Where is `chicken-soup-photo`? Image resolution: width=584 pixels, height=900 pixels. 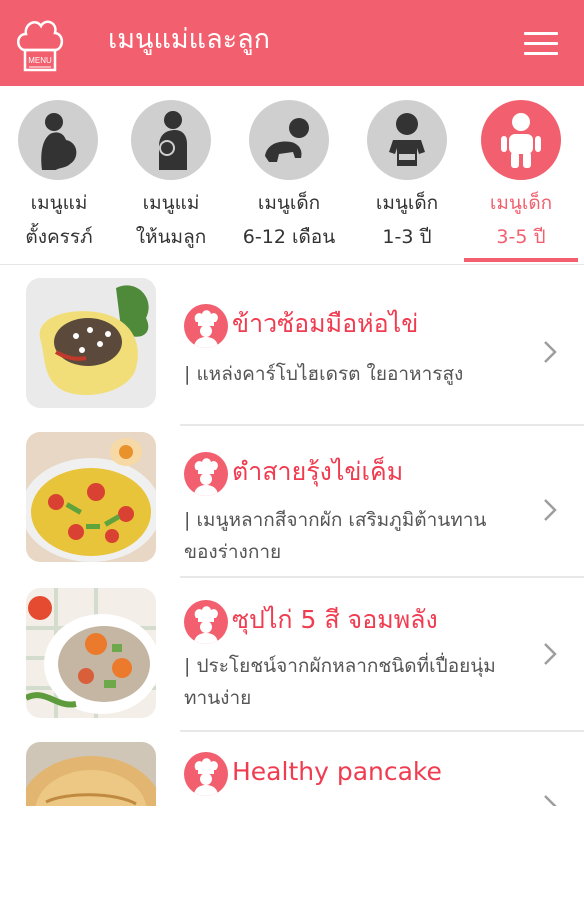
chicken-soup-photo is located at coordinates (91, 653).